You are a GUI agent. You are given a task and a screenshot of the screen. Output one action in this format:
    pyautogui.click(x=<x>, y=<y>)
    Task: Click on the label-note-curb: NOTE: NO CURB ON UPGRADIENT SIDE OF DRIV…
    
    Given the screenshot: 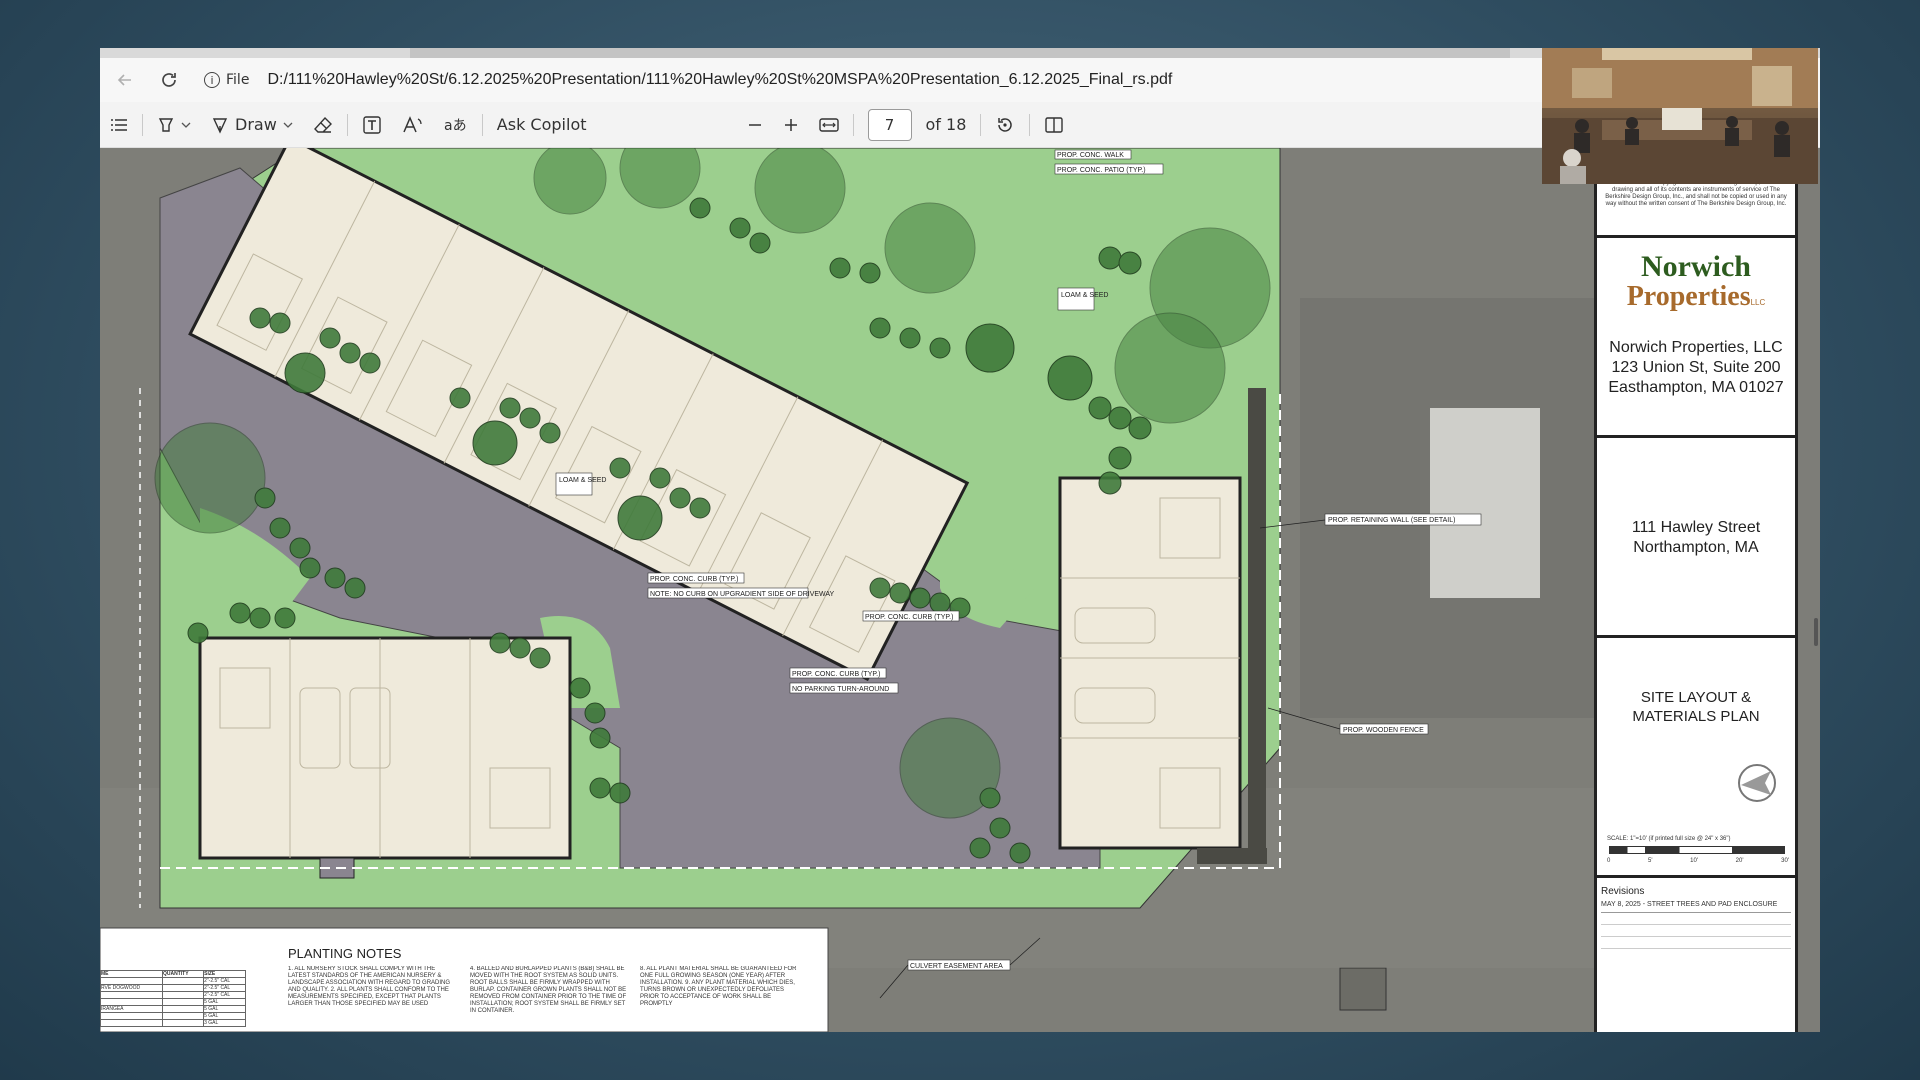 What is the action you would take?
    pyautogui.click(x=742, y=594)
    